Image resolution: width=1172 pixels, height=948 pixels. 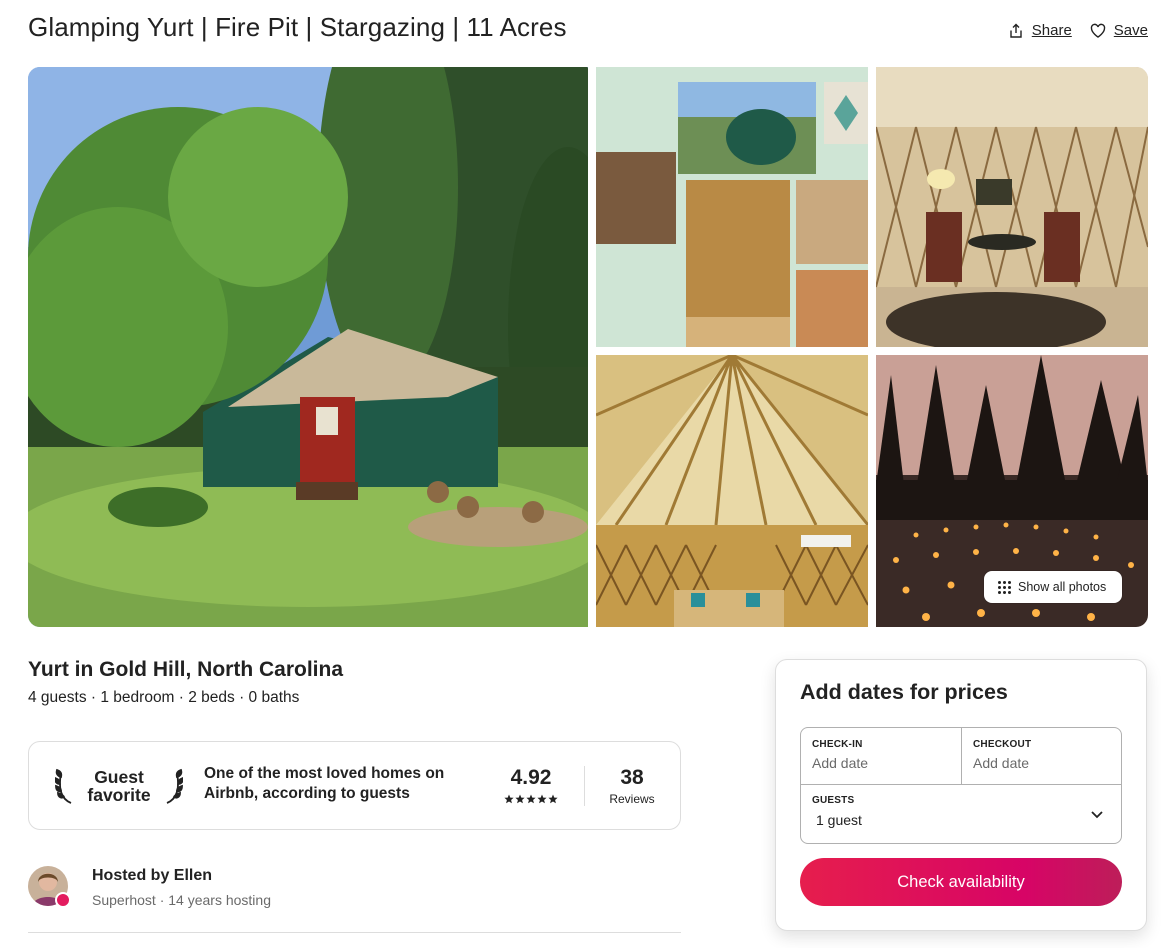 I want to click on superhost-badge, so click(x=63, y=900).